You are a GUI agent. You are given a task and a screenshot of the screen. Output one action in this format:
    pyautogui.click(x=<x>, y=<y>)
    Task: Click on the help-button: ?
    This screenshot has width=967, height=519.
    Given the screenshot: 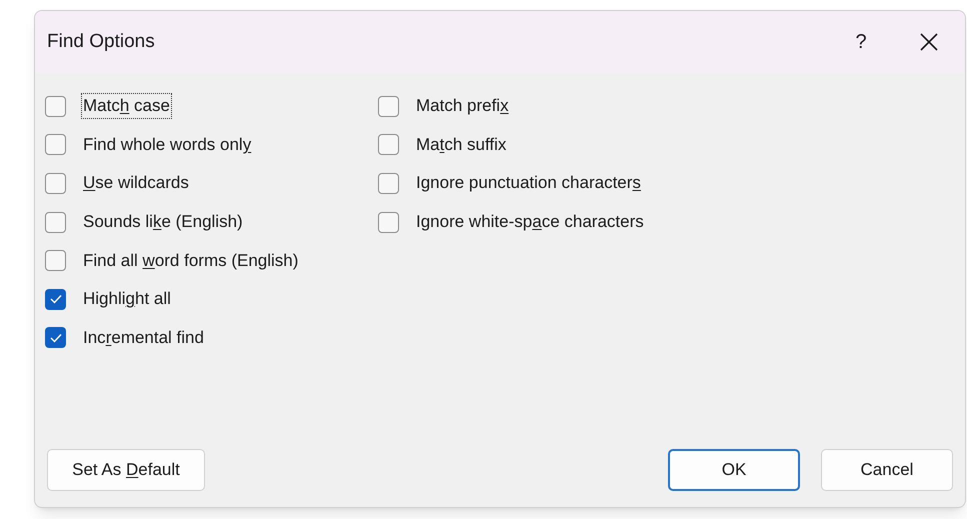 What is the action you would take?
    pyautogui.click(x=861, y=42)
    